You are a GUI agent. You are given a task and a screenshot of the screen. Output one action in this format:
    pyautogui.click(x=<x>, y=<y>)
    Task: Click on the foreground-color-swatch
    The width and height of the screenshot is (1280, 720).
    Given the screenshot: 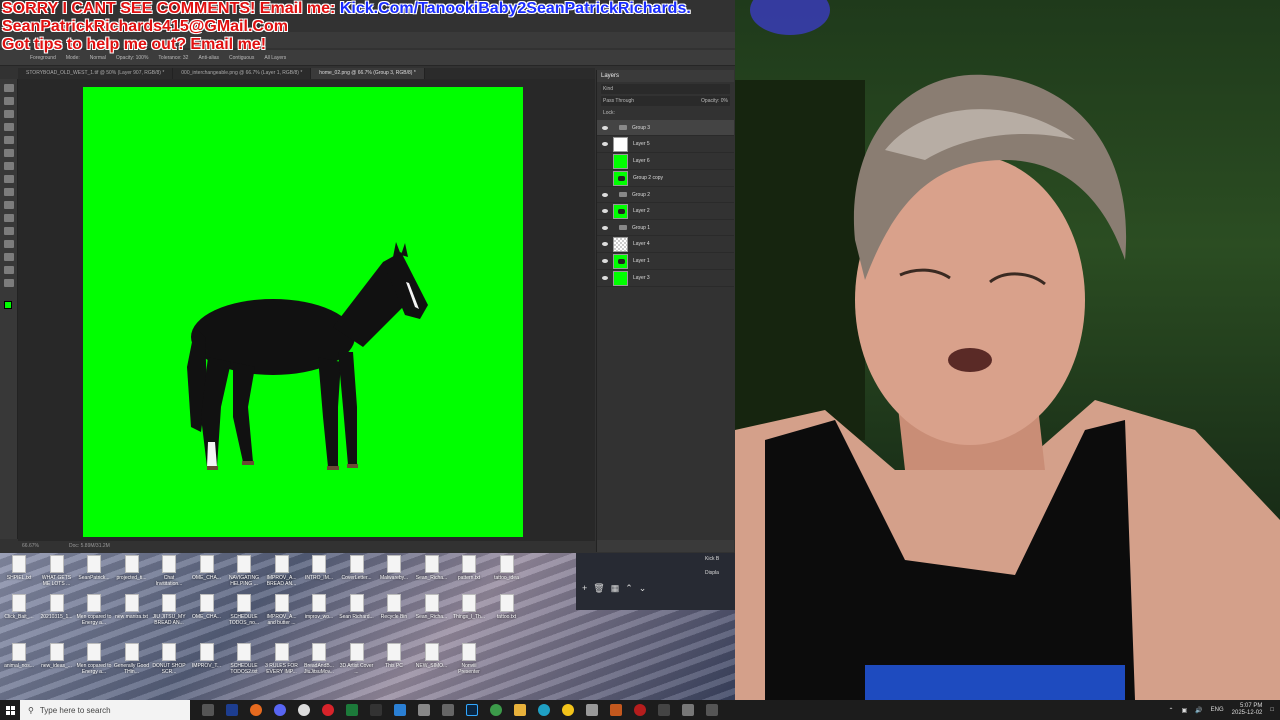 What is the action you would take?
    pyautogui.click(x=8, y=305)
    